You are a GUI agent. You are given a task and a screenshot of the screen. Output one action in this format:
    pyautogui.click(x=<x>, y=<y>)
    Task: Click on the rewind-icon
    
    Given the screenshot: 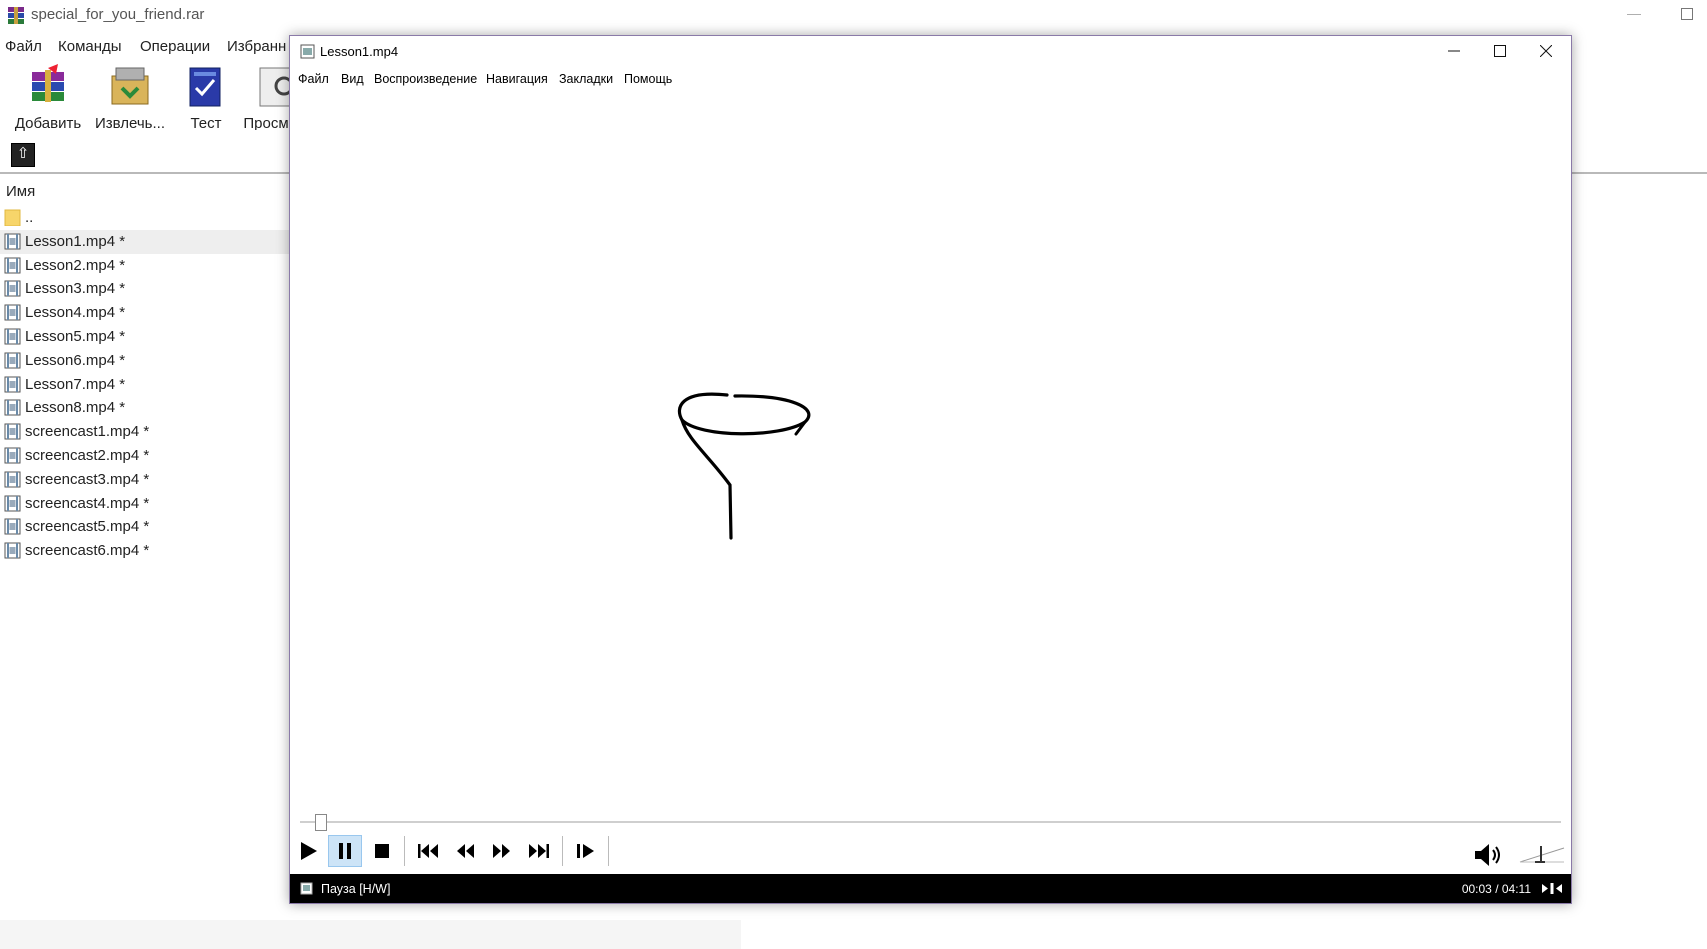 What is the action you would take?
    pyautogui.click(x=465, y=851)
    